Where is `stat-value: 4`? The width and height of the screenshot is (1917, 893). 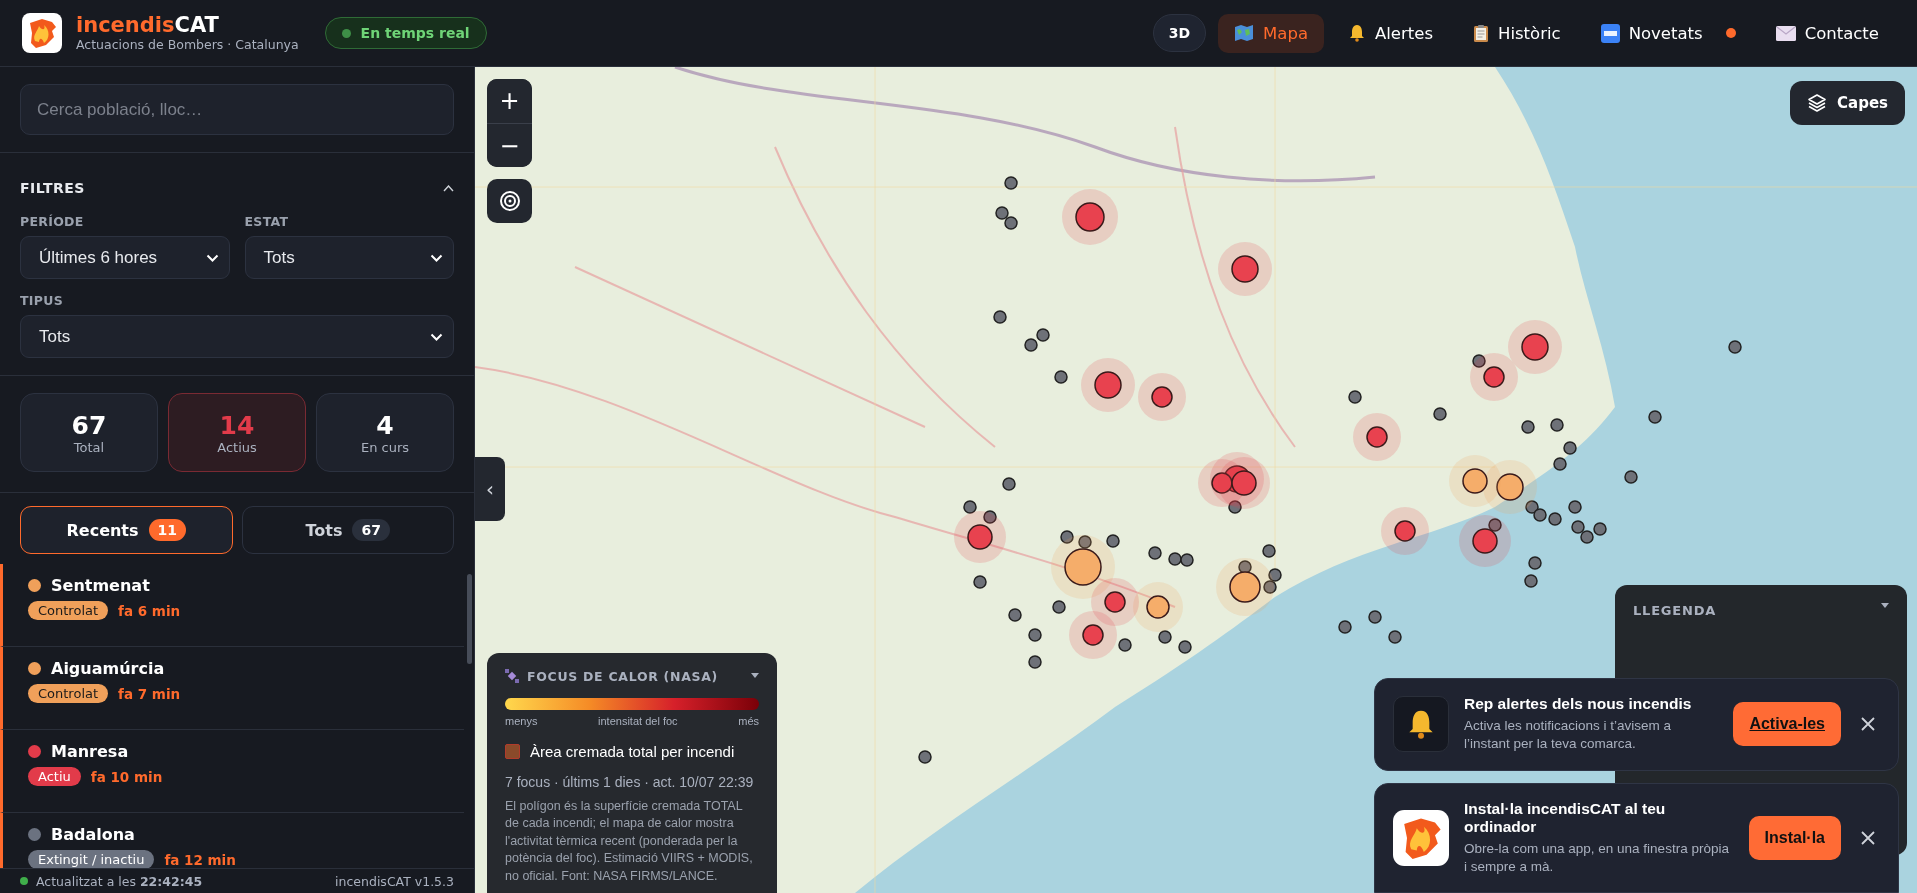 stat-value: 4 is located at coordinates (385, 425).